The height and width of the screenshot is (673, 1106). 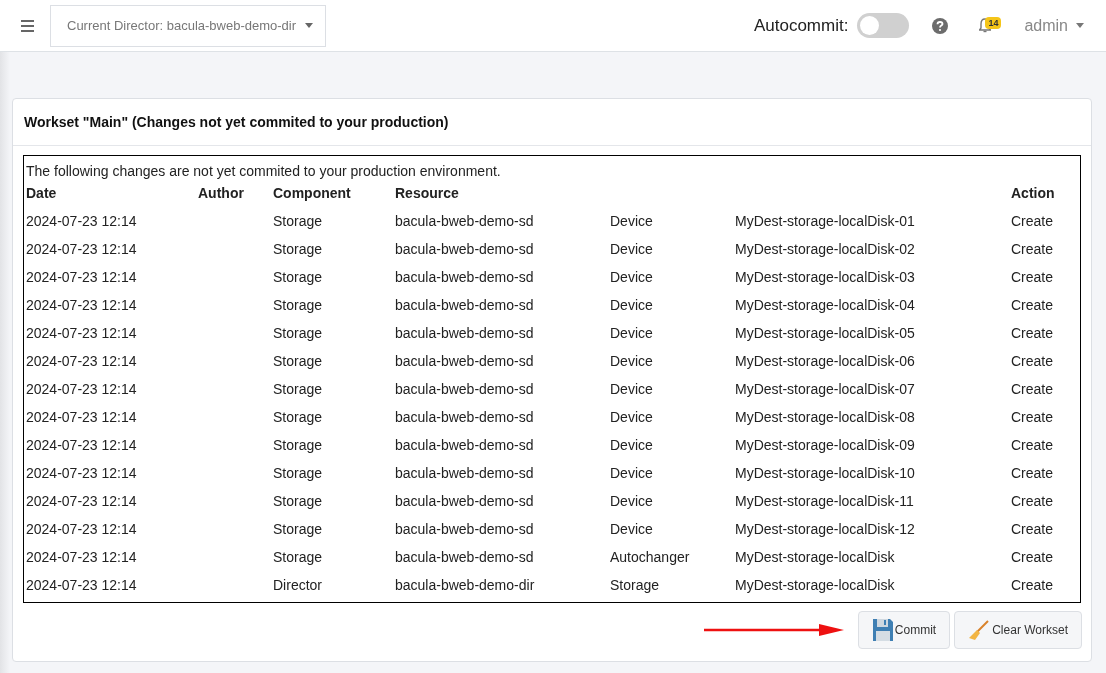 I want to click on table-cell-text: MyDest-storage-localDisk-03, so click(x=825, y=277).